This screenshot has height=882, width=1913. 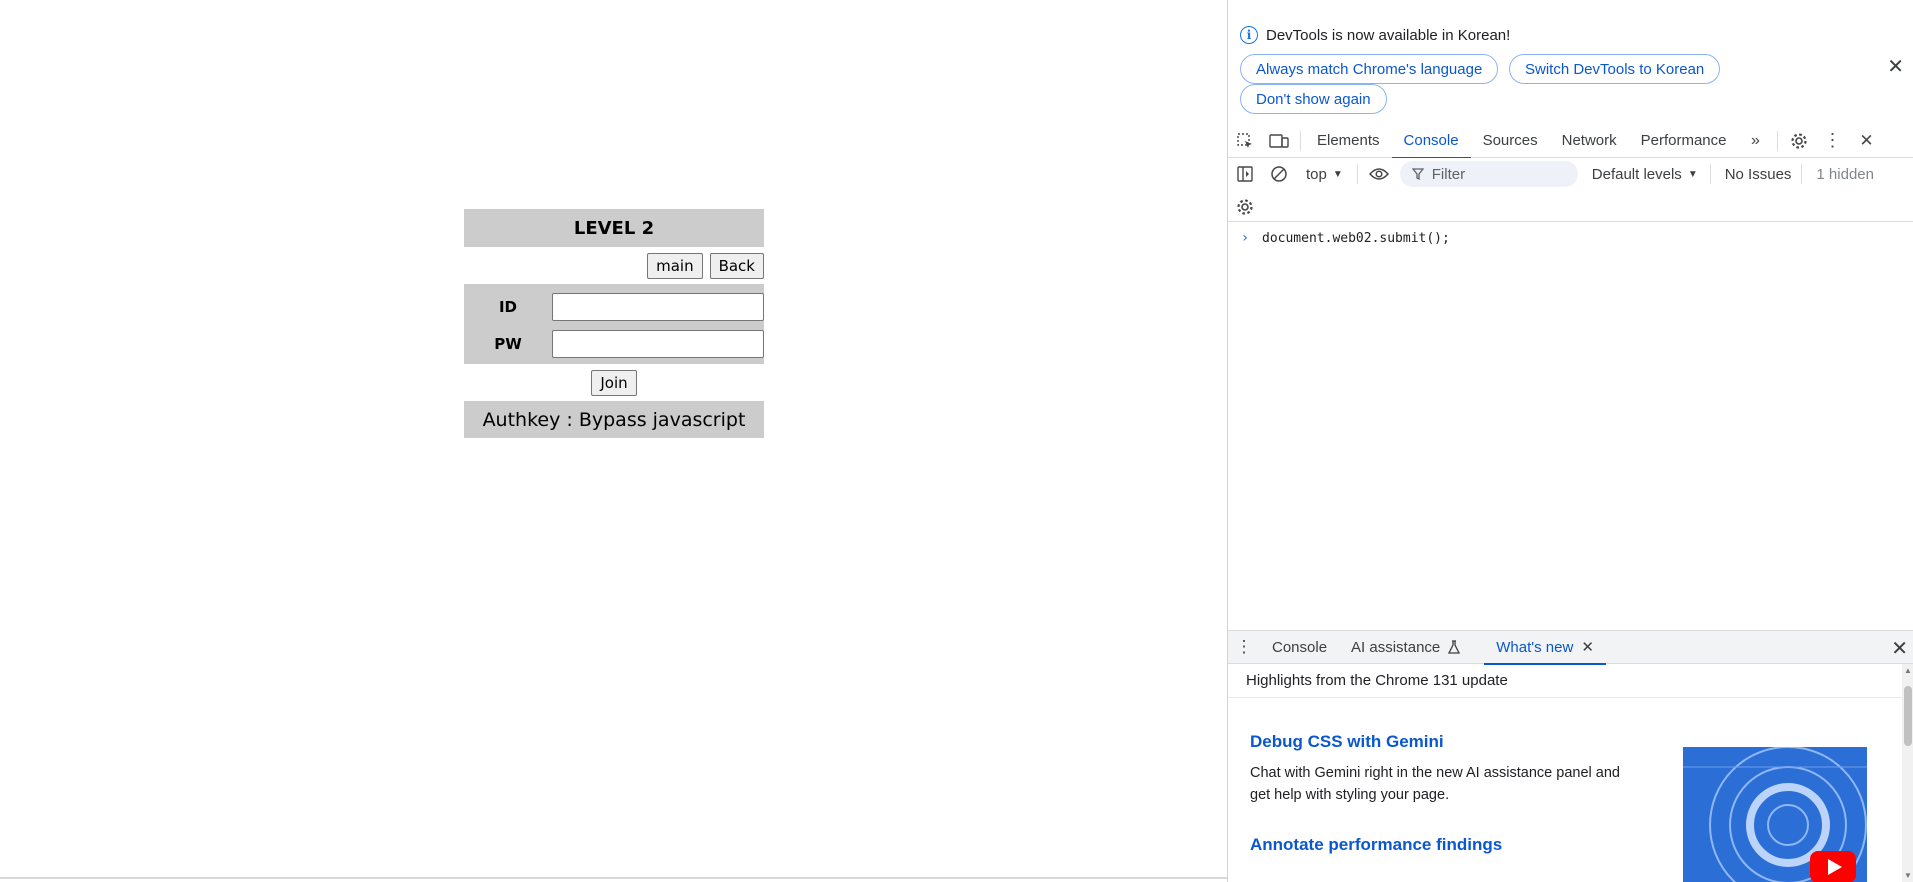 I want to click on scroll-thumb, so click(x=1908, y=716).